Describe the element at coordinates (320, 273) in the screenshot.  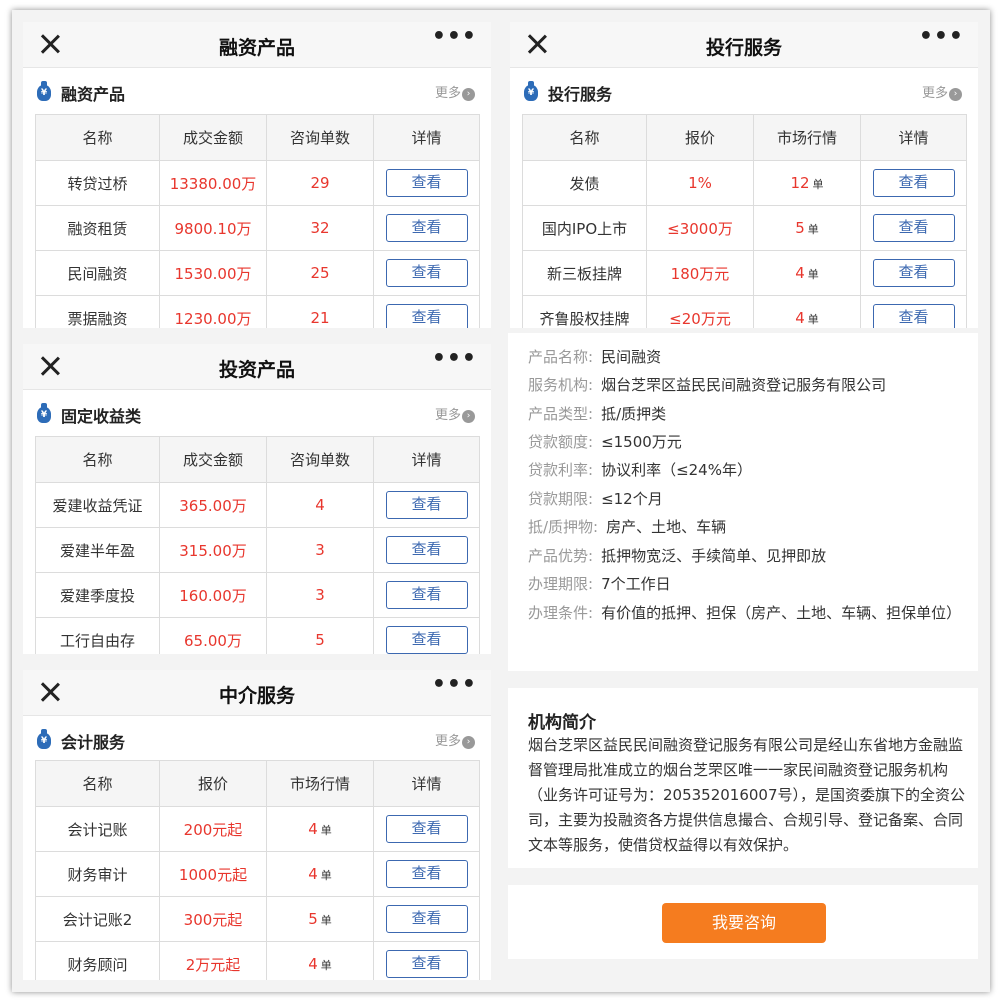
I see `inquiry-count: 25` at that location.